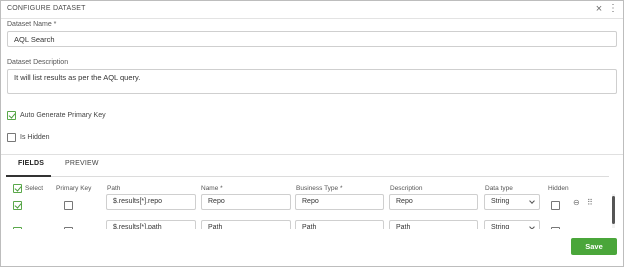 This screenshot has height=267, width=624. I want to click on dataset-description-label: Dataset Description, so click(38, 62).